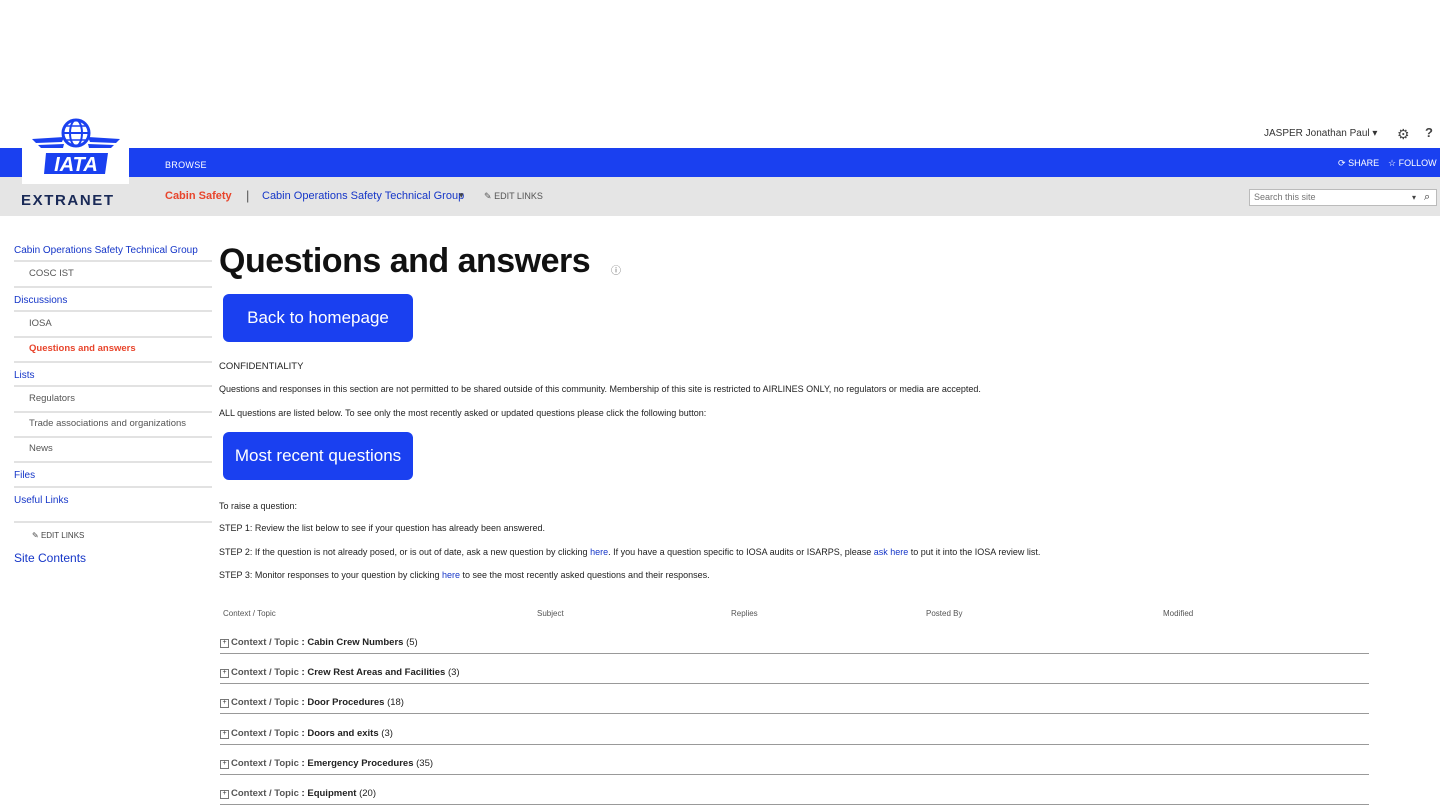 This screenshot has width=1440, height=810. I want to click on nav-cabin-safety: Cabin Safety, so click(198, 196).